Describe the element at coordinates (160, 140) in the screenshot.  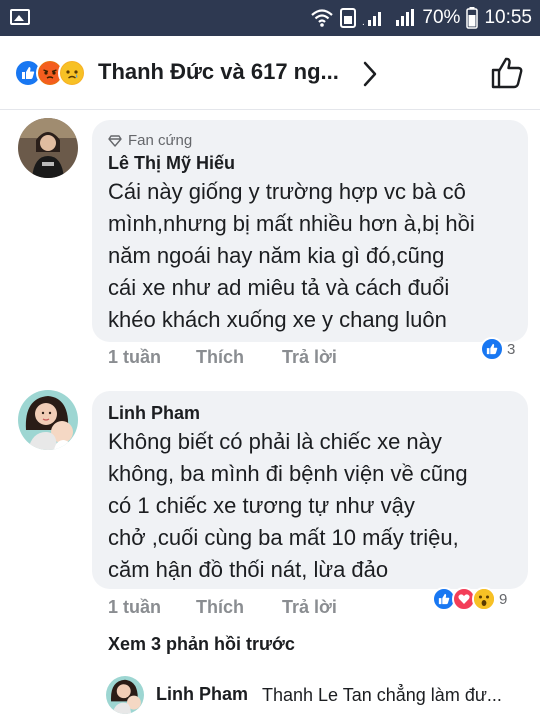
I see `badge-label: Fan cứng` at that location.